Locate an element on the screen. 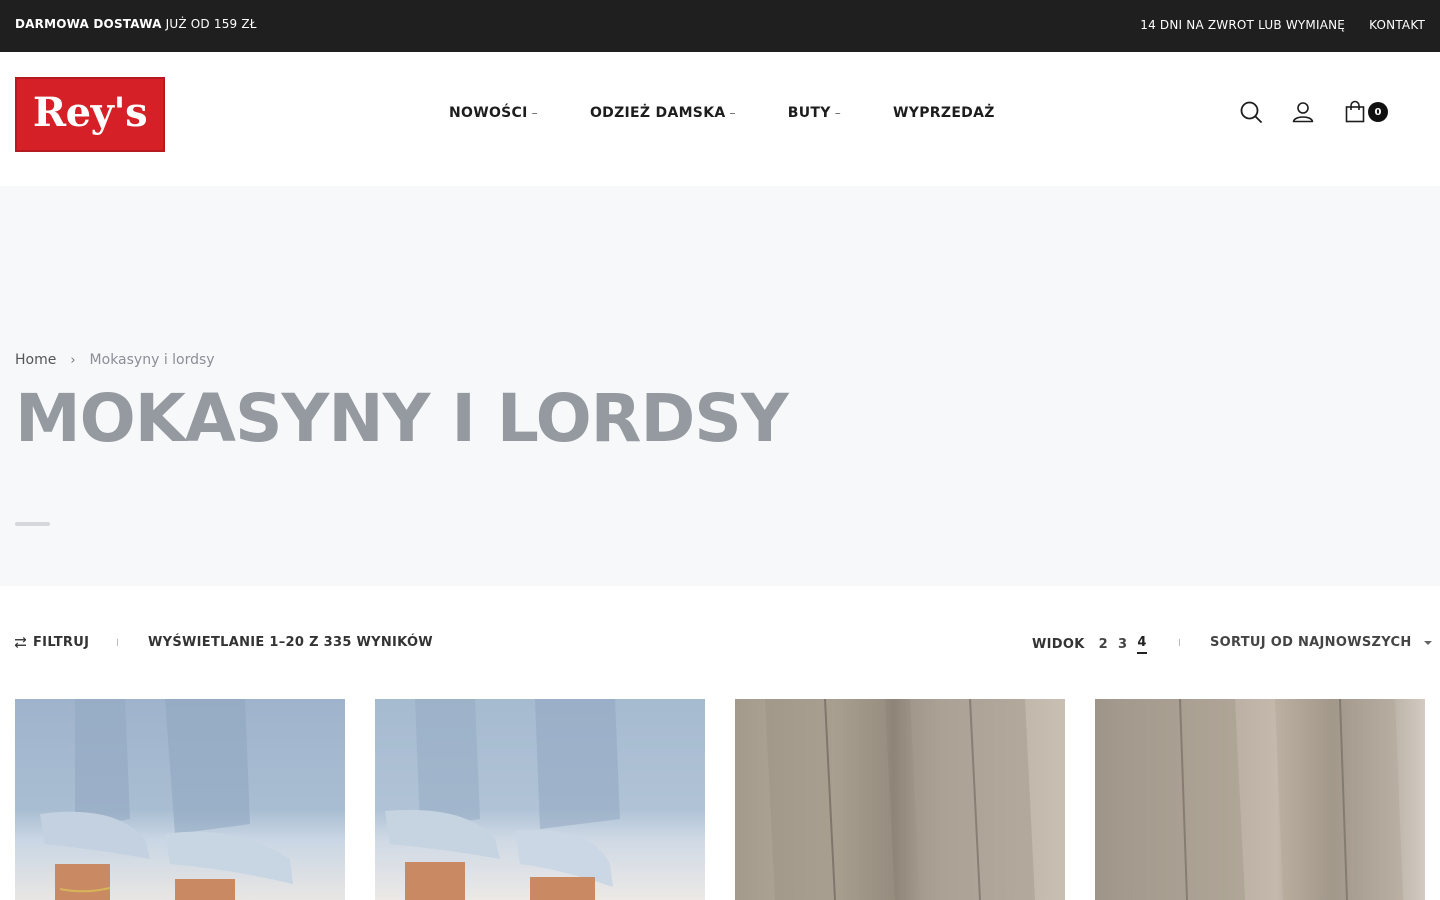 The width and height of the screenshot is (1440, 900). logo: Rey's is located at coordinates (90, 114).